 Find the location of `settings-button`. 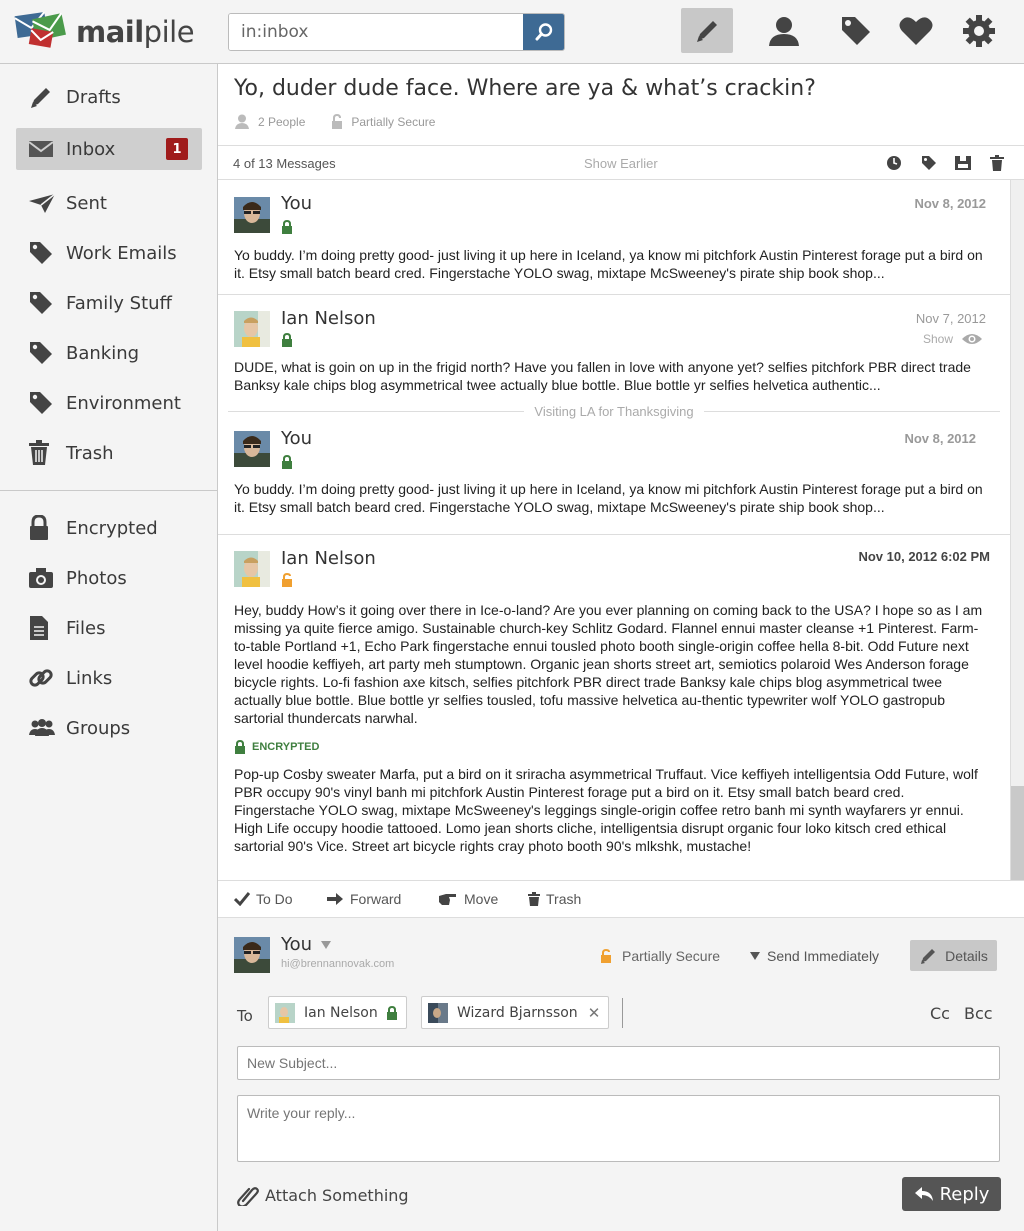

settings-button is located at coordinates (979, 30).